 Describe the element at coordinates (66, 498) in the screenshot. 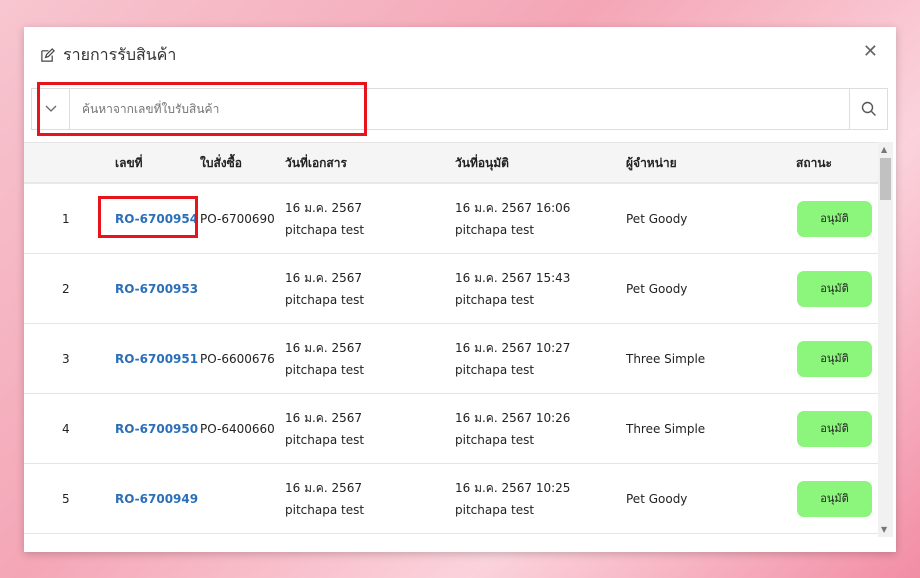

I see `row-number: 5` at that location.